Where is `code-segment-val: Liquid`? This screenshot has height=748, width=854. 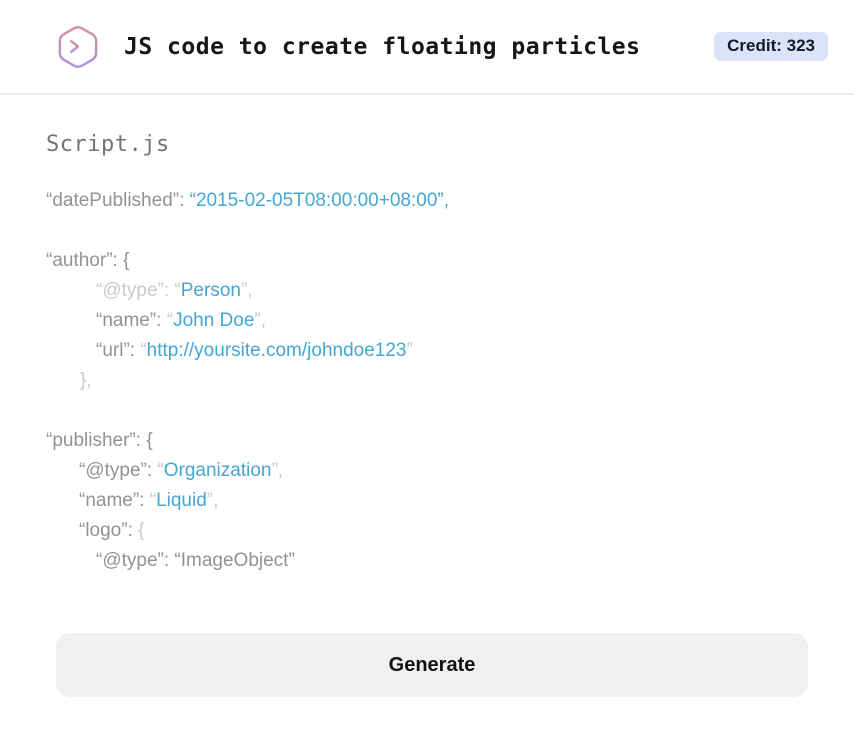 code-segment-val: Liquid is located at coordinates (181, 500).